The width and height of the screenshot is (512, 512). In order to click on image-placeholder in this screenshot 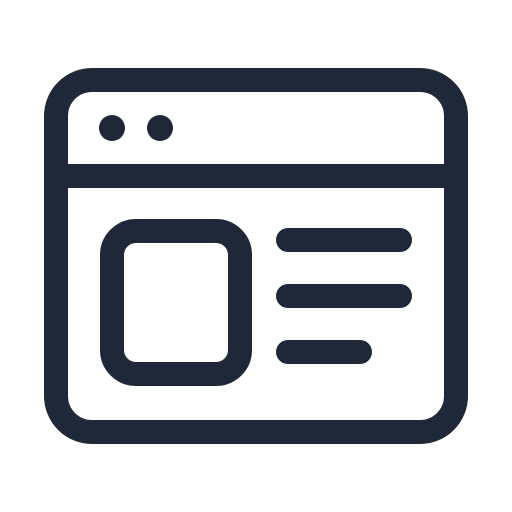, I will do `click(176, 302)`.